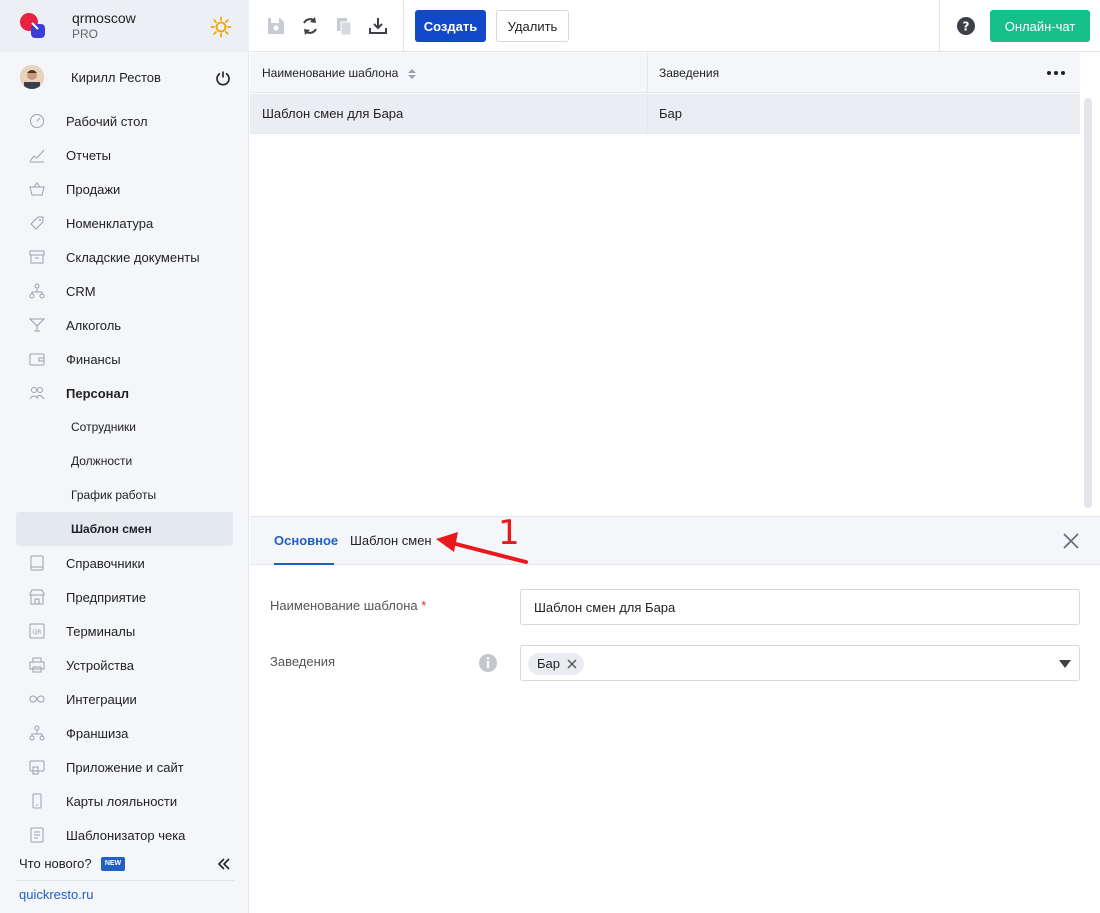 This screenshot has width=1100, height=913. Describe the element at coordinates (105, 563) in the screenshot. I see `sidebar-item-label: Справочники` at that location.